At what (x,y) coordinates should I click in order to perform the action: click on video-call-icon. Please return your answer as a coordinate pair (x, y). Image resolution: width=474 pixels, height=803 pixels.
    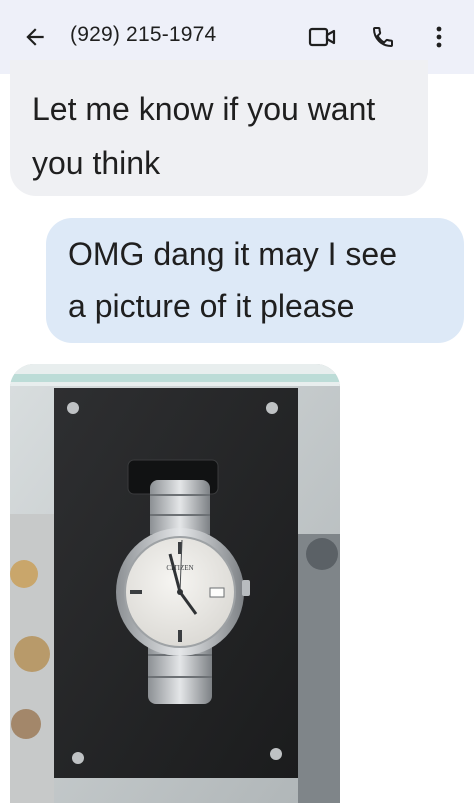
    Looking at the image, I should click on (322, 37).